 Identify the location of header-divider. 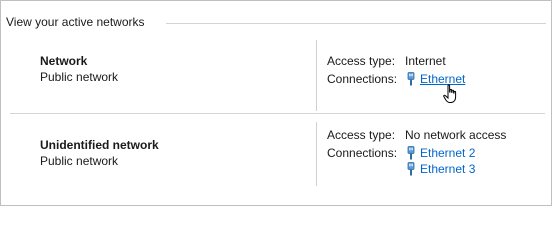
(356, 23).